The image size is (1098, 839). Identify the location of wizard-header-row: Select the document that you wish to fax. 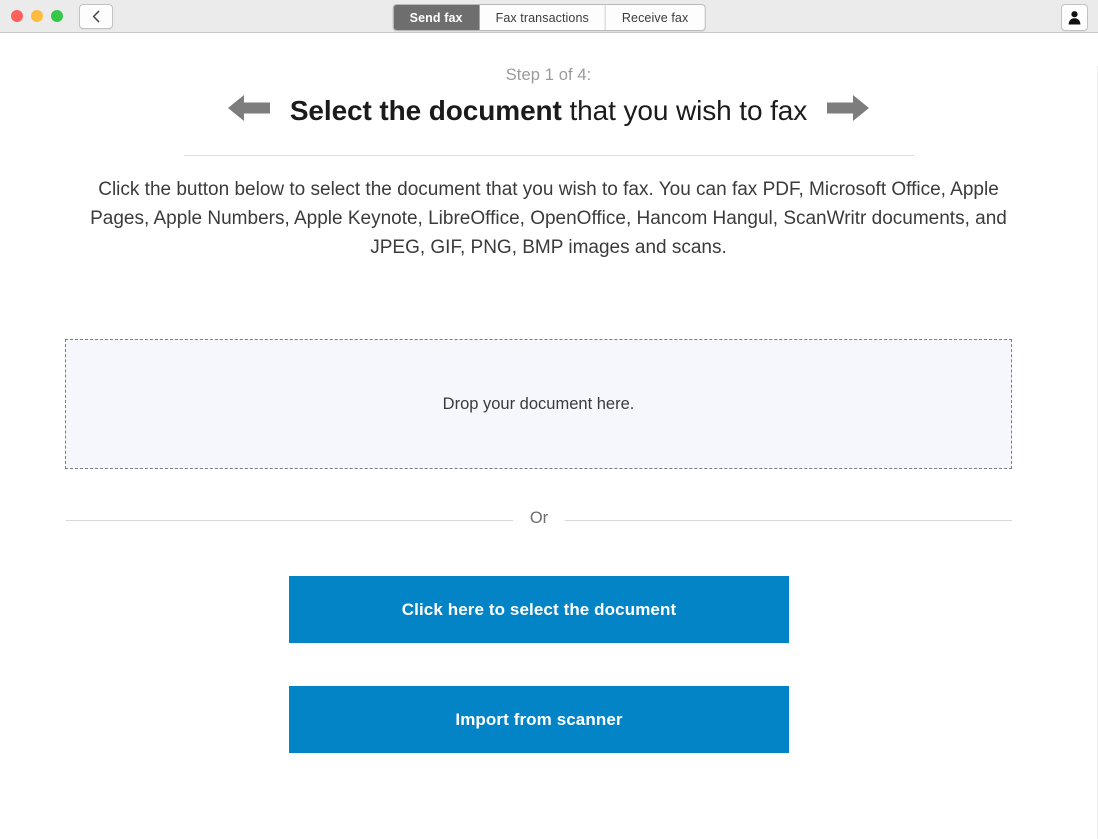
(548, 110).